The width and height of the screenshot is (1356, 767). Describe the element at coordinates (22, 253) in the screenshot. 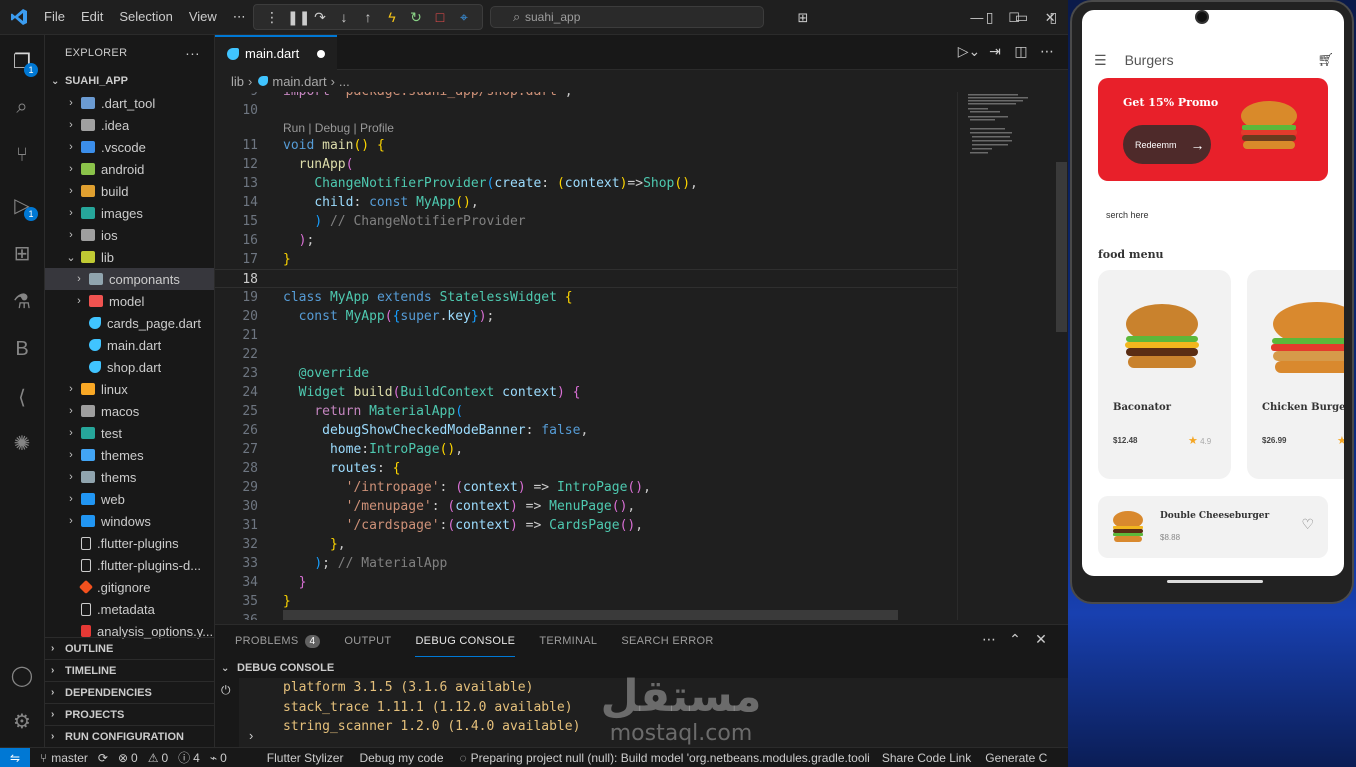

I see `extensions-icon: ⊞` at that location.